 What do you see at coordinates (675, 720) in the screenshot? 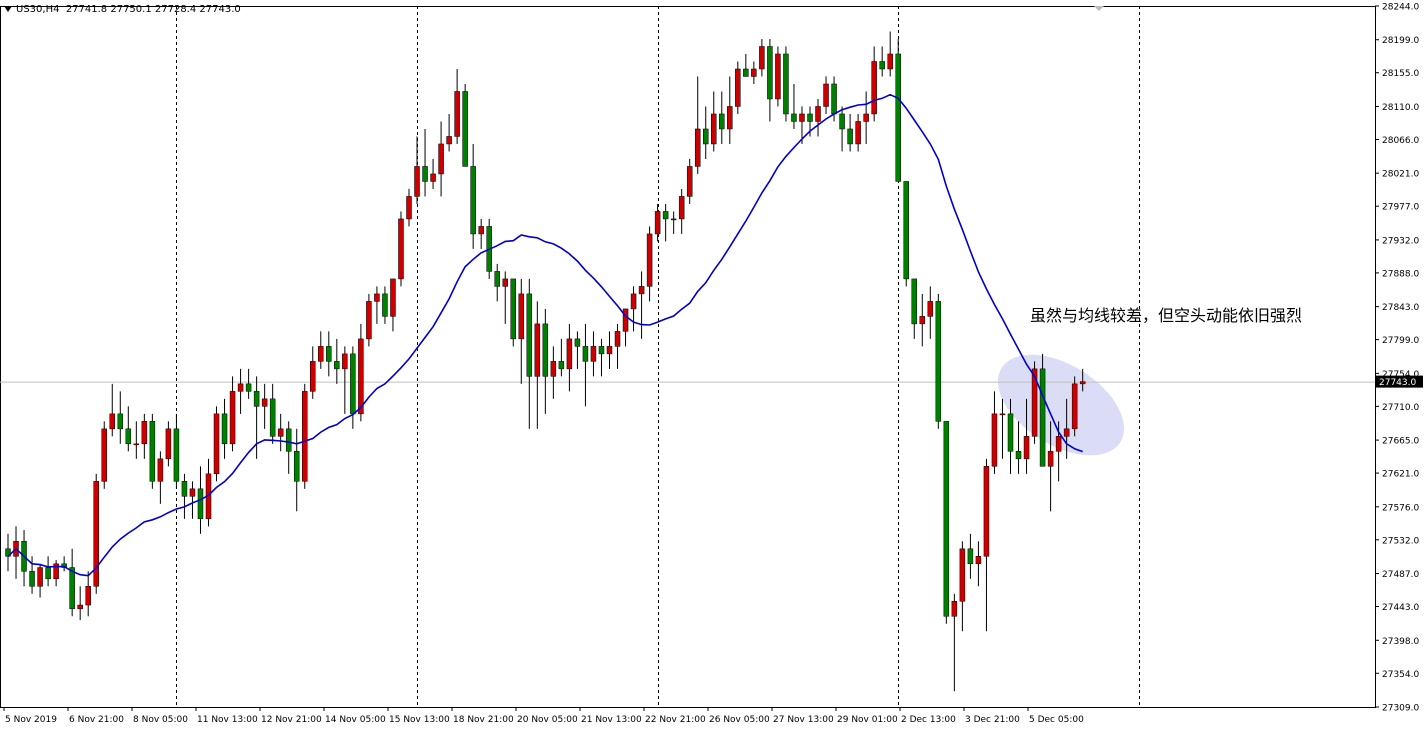
I see `x-tick-label: 22 Nov 21:00` at bounding box center [675, 720].